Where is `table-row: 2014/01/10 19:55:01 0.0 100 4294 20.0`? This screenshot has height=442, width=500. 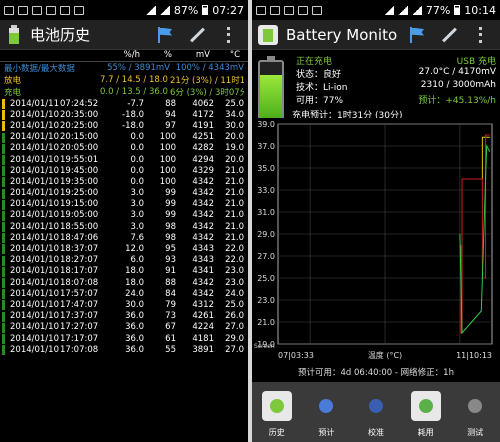 table-row: 2014/01/10 19:55:01 0.0 100 4294 20.0 is located at coordinates (125, 159).